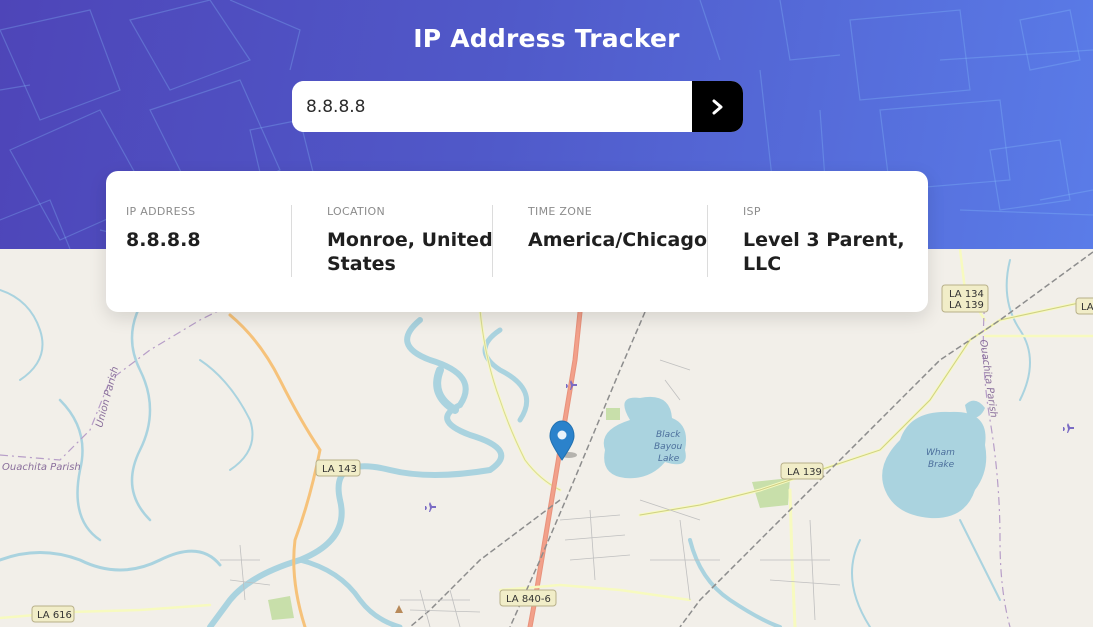  What do you see at coordinates (206, 228) in the screenshot?
I see `ip-address-section: IP ADDRESS 8.8.8.8` at bounding box center [206, 228].